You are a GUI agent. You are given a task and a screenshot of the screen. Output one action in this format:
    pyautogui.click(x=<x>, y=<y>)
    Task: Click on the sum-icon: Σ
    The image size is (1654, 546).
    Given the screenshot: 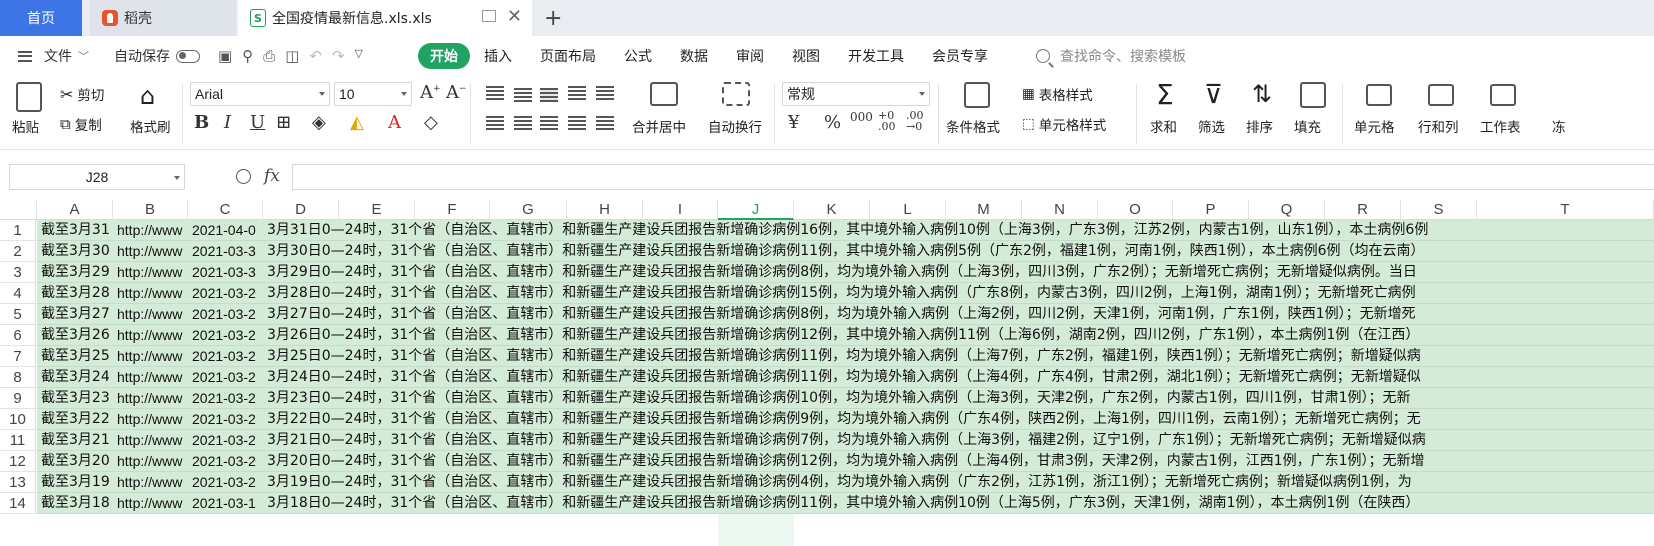 What is the action you would take?
    pyautogui.click(x=1165, y=94)
    